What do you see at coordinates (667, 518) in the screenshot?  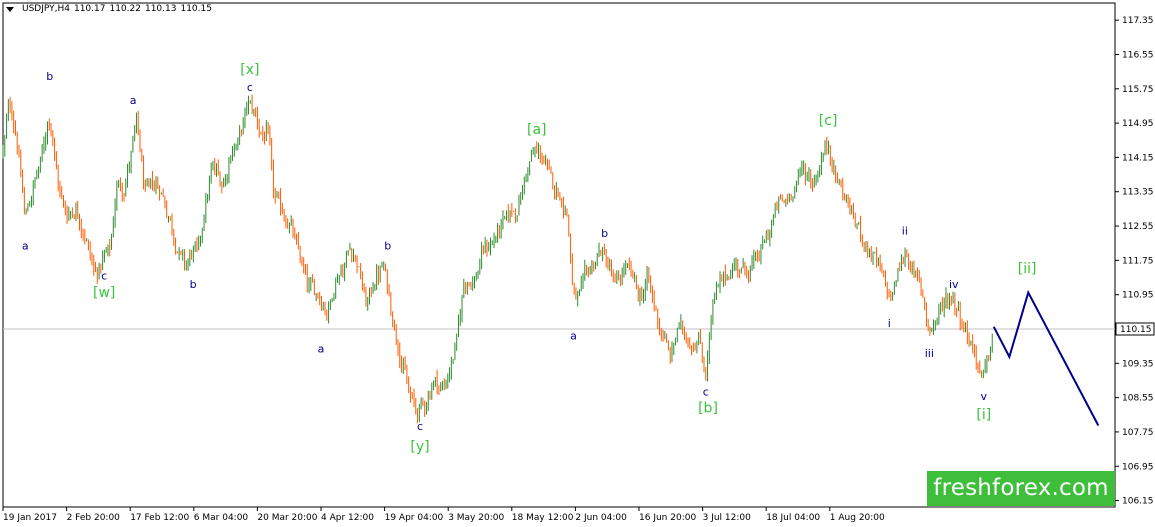 I see `x-tick-label: 16 Jun 20:00` at bounding box center [667, 518].